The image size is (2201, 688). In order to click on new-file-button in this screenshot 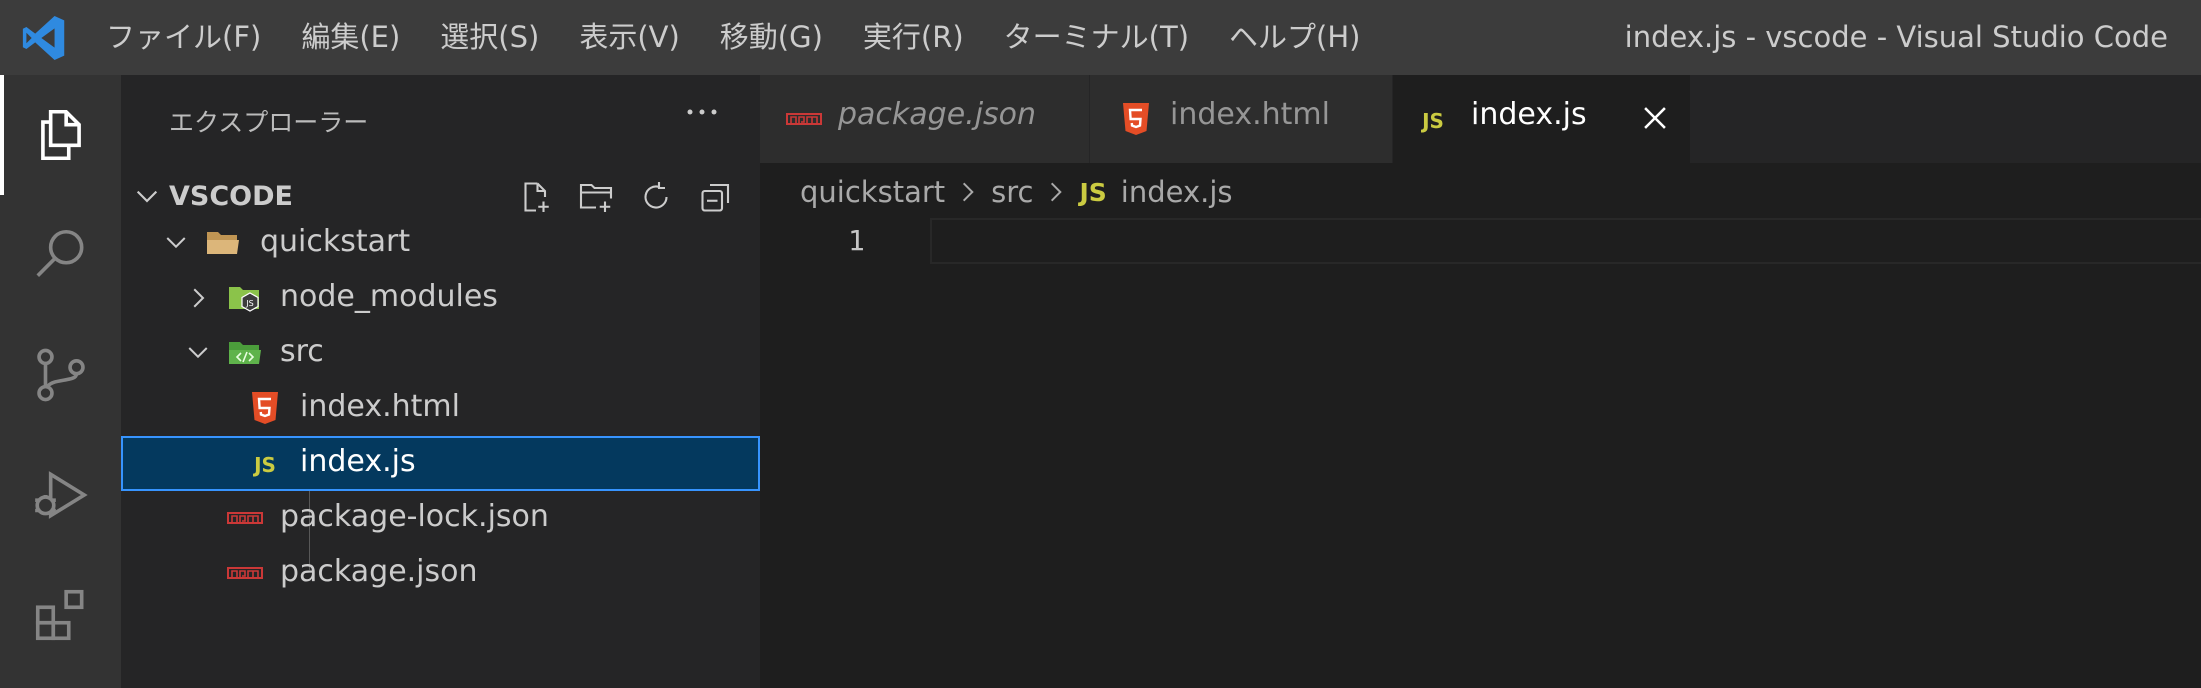, I will do `click(536, 197)`.